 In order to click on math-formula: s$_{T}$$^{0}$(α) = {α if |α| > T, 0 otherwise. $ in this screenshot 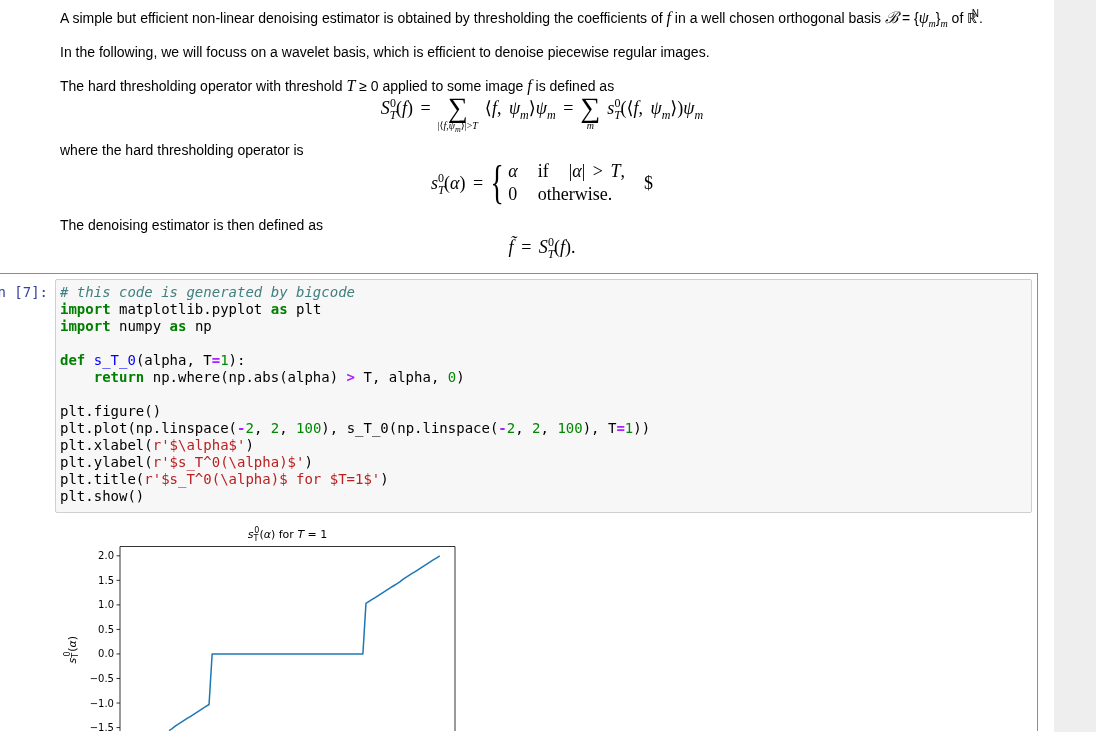, I will do `click(542, 183)`.